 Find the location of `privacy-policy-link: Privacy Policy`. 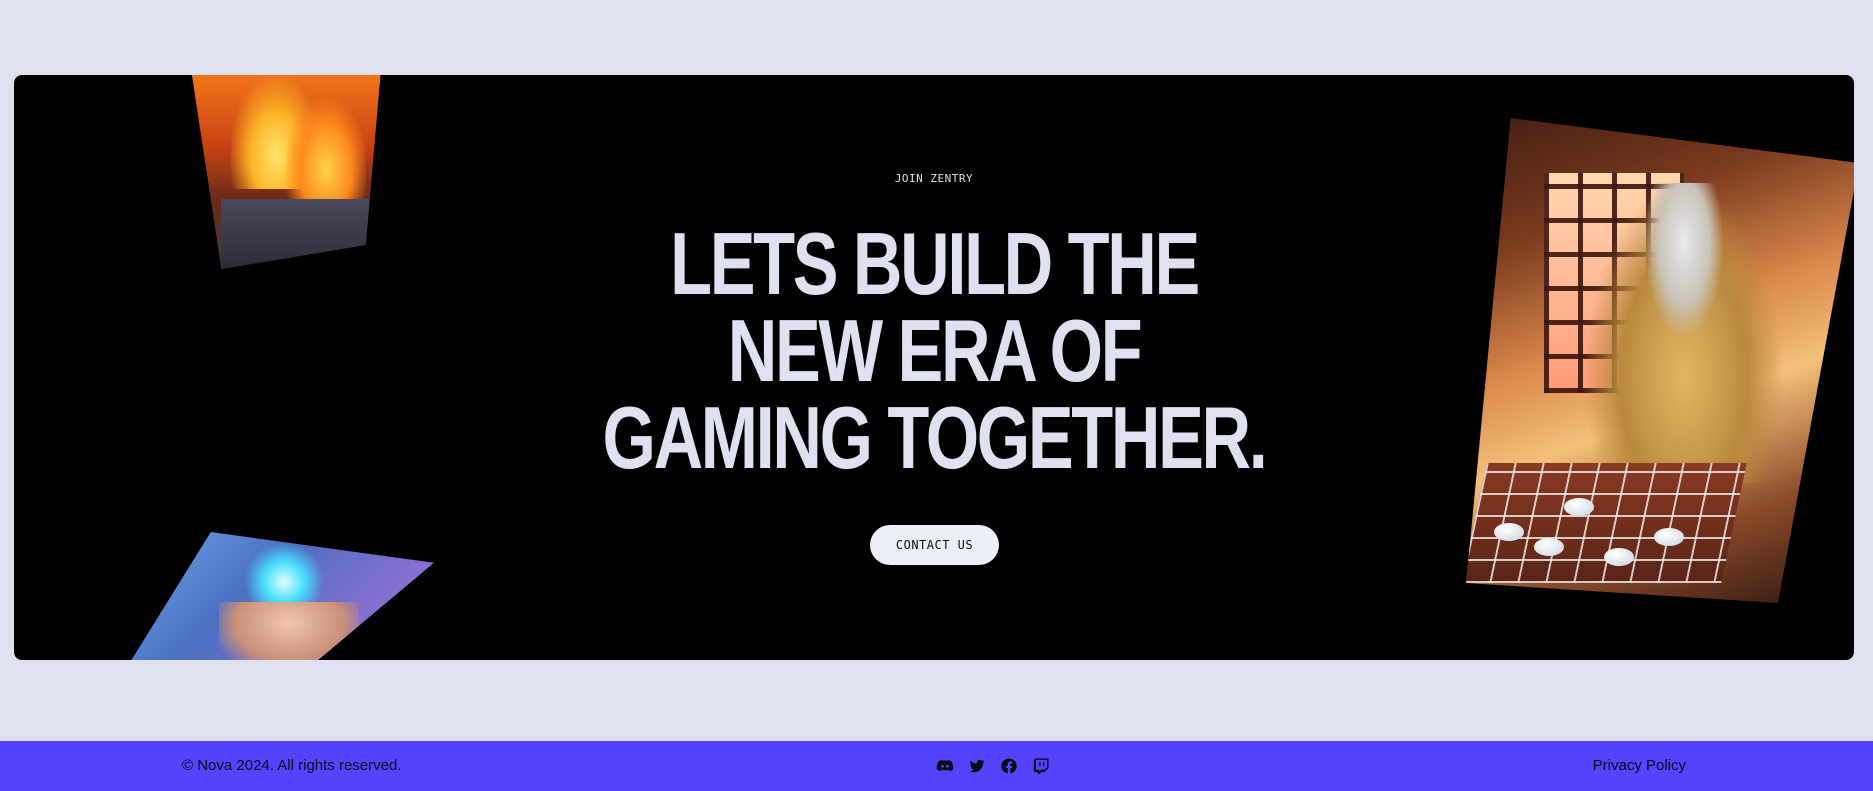

privacy-policy-link: Privacy Policy is located at coordinates (1639, 765).